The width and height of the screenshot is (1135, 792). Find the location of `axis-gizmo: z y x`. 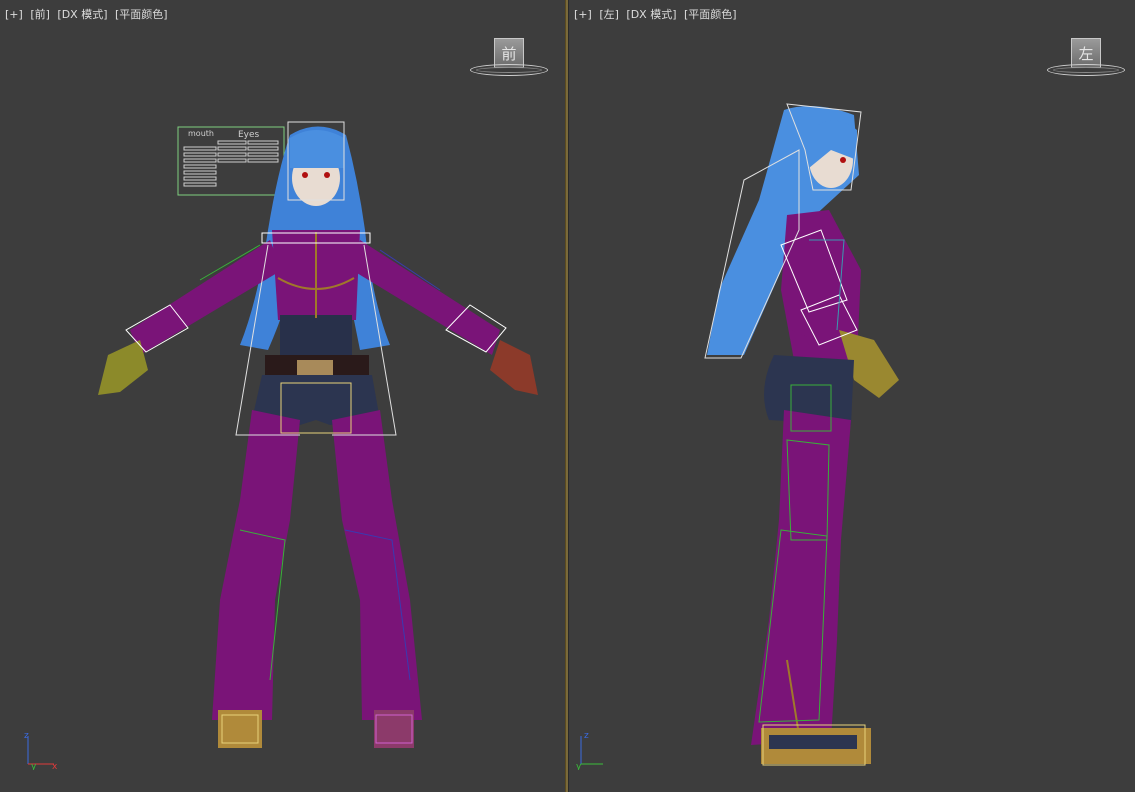

axis-gizmo: z y x is located at coordinates (42, 751).